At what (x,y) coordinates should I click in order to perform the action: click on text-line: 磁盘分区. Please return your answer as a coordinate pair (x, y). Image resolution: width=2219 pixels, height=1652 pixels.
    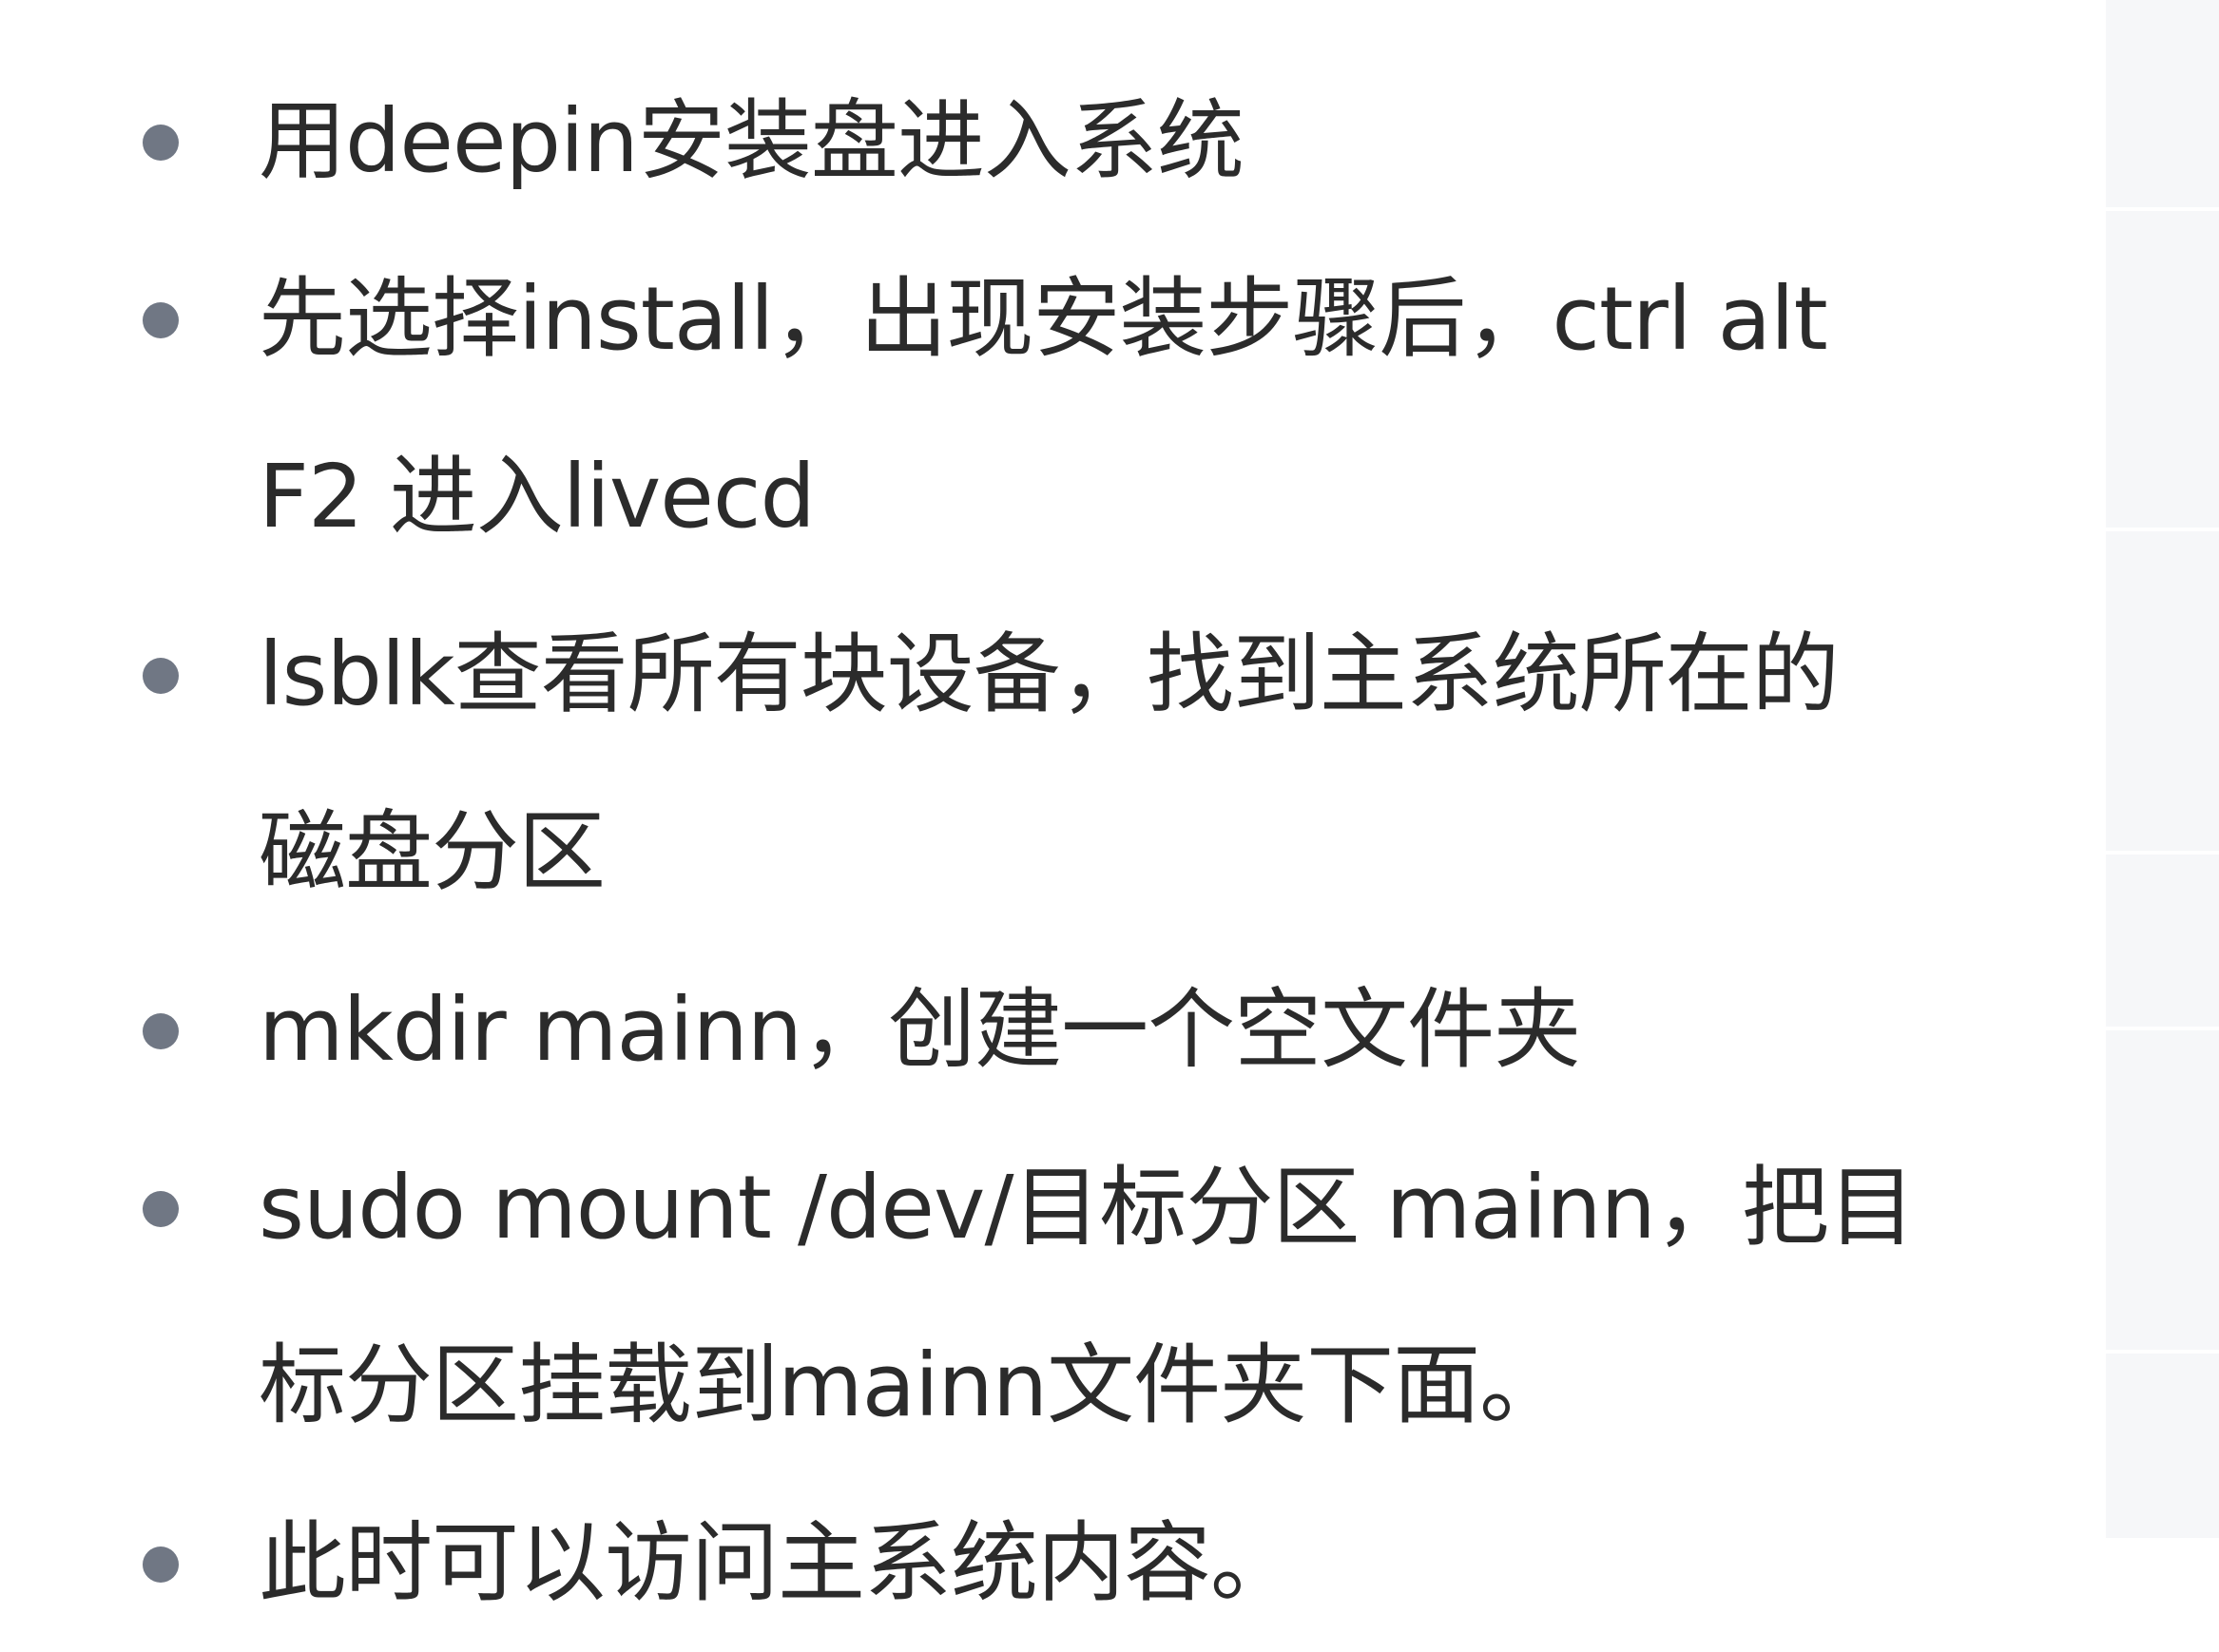
    Looking at the image, I should click on (432, 852).